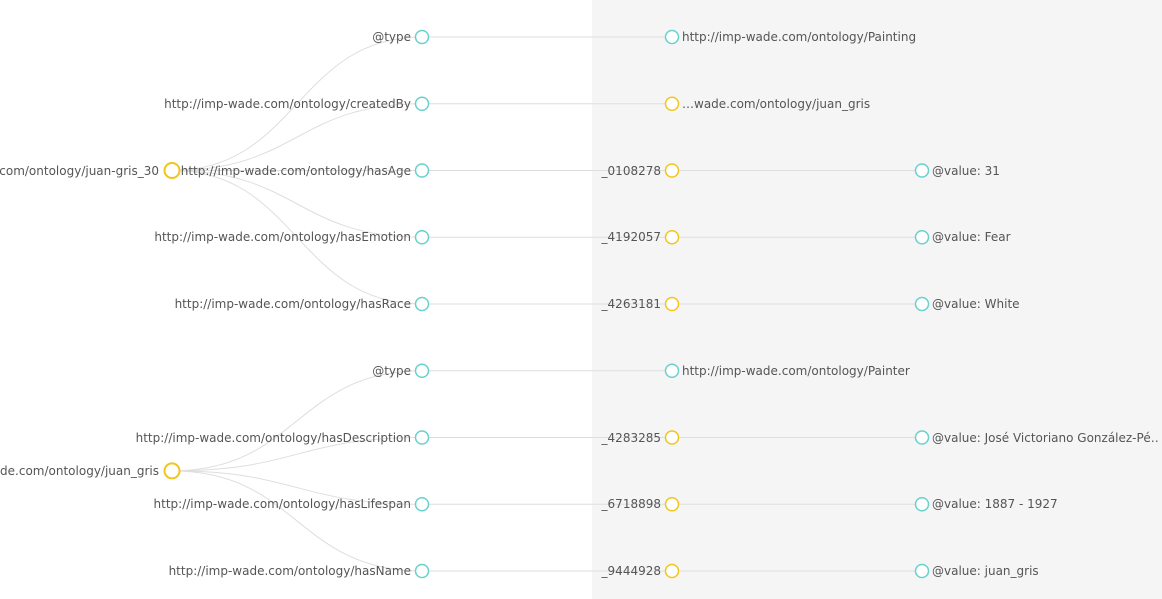  Describe the element at coordinates (796, 370) in the screenshot. I see `object-label: http://imp-wade.com/ontology/Painter` at that location.